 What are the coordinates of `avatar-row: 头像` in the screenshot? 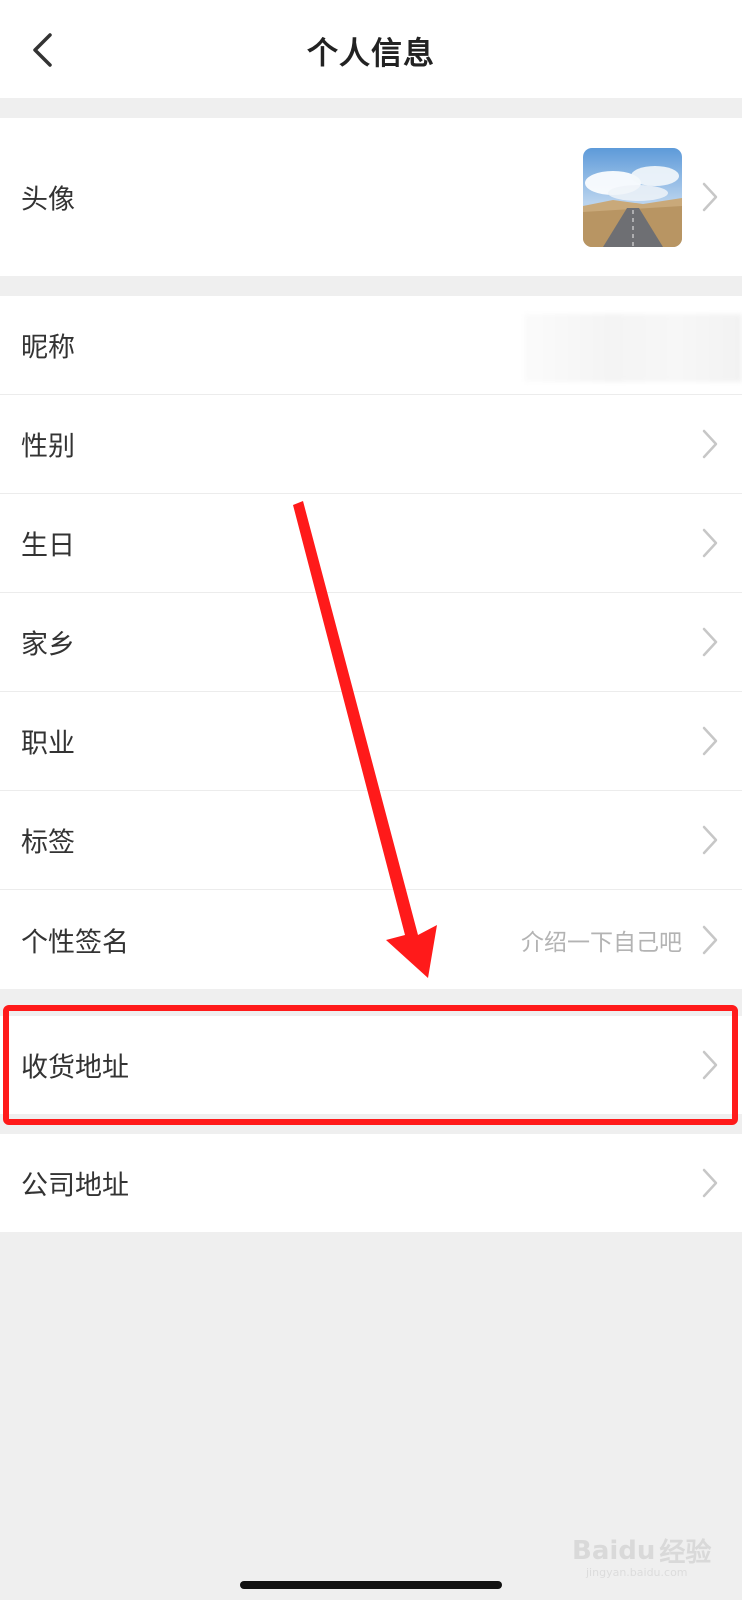 It's located at (371, 197).